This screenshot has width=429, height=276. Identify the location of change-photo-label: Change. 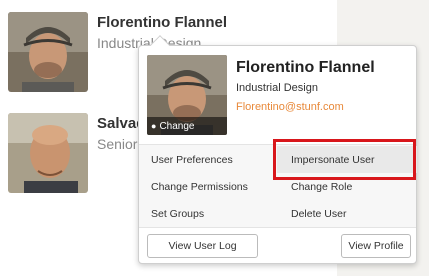
(177, 126).